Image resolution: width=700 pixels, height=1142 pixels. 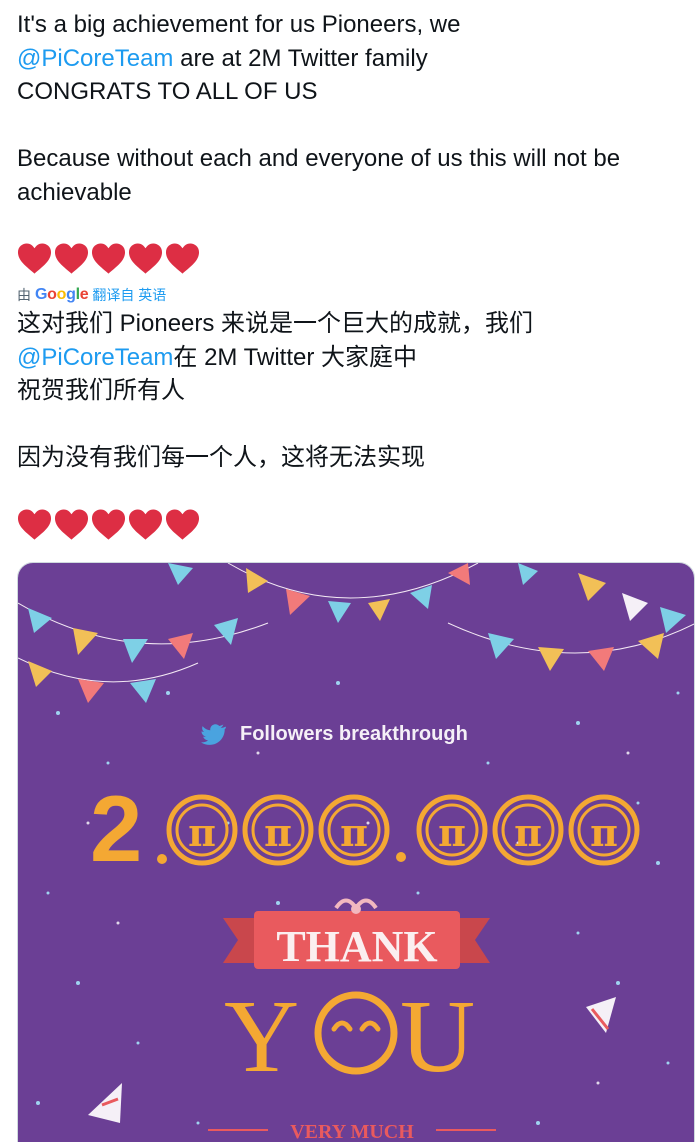 I want to click on tweet-line: CONGRATS TO ALL OF US, so click(x=167, y=91).